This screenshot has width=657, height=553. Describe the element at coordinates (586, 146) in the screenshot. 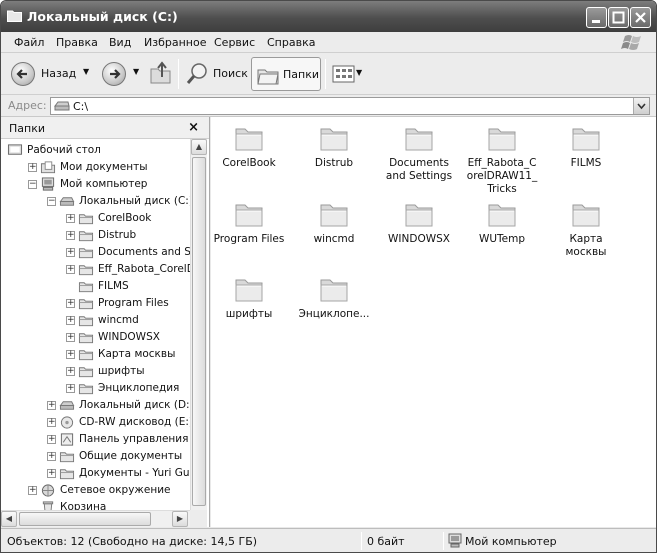

I see `folder-item: FILMS` at that location.